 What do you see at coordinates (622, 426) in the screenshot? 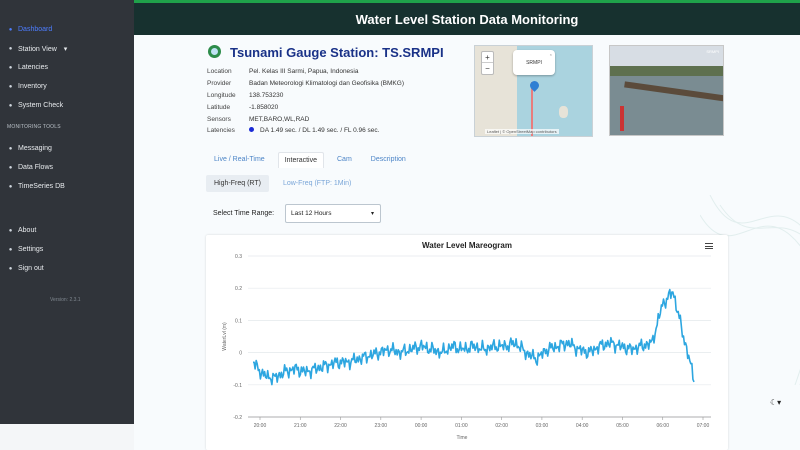
I see `x-tick-label: 05:00` at bounding box center [622, 426].